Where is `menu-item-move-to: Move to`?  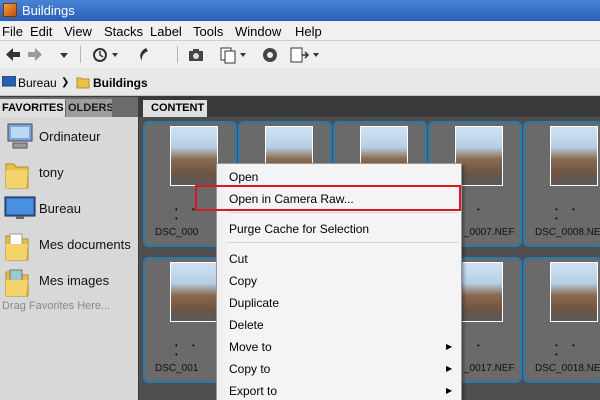 menu-item-move-to: Move to is located at coordinates (250, 347).